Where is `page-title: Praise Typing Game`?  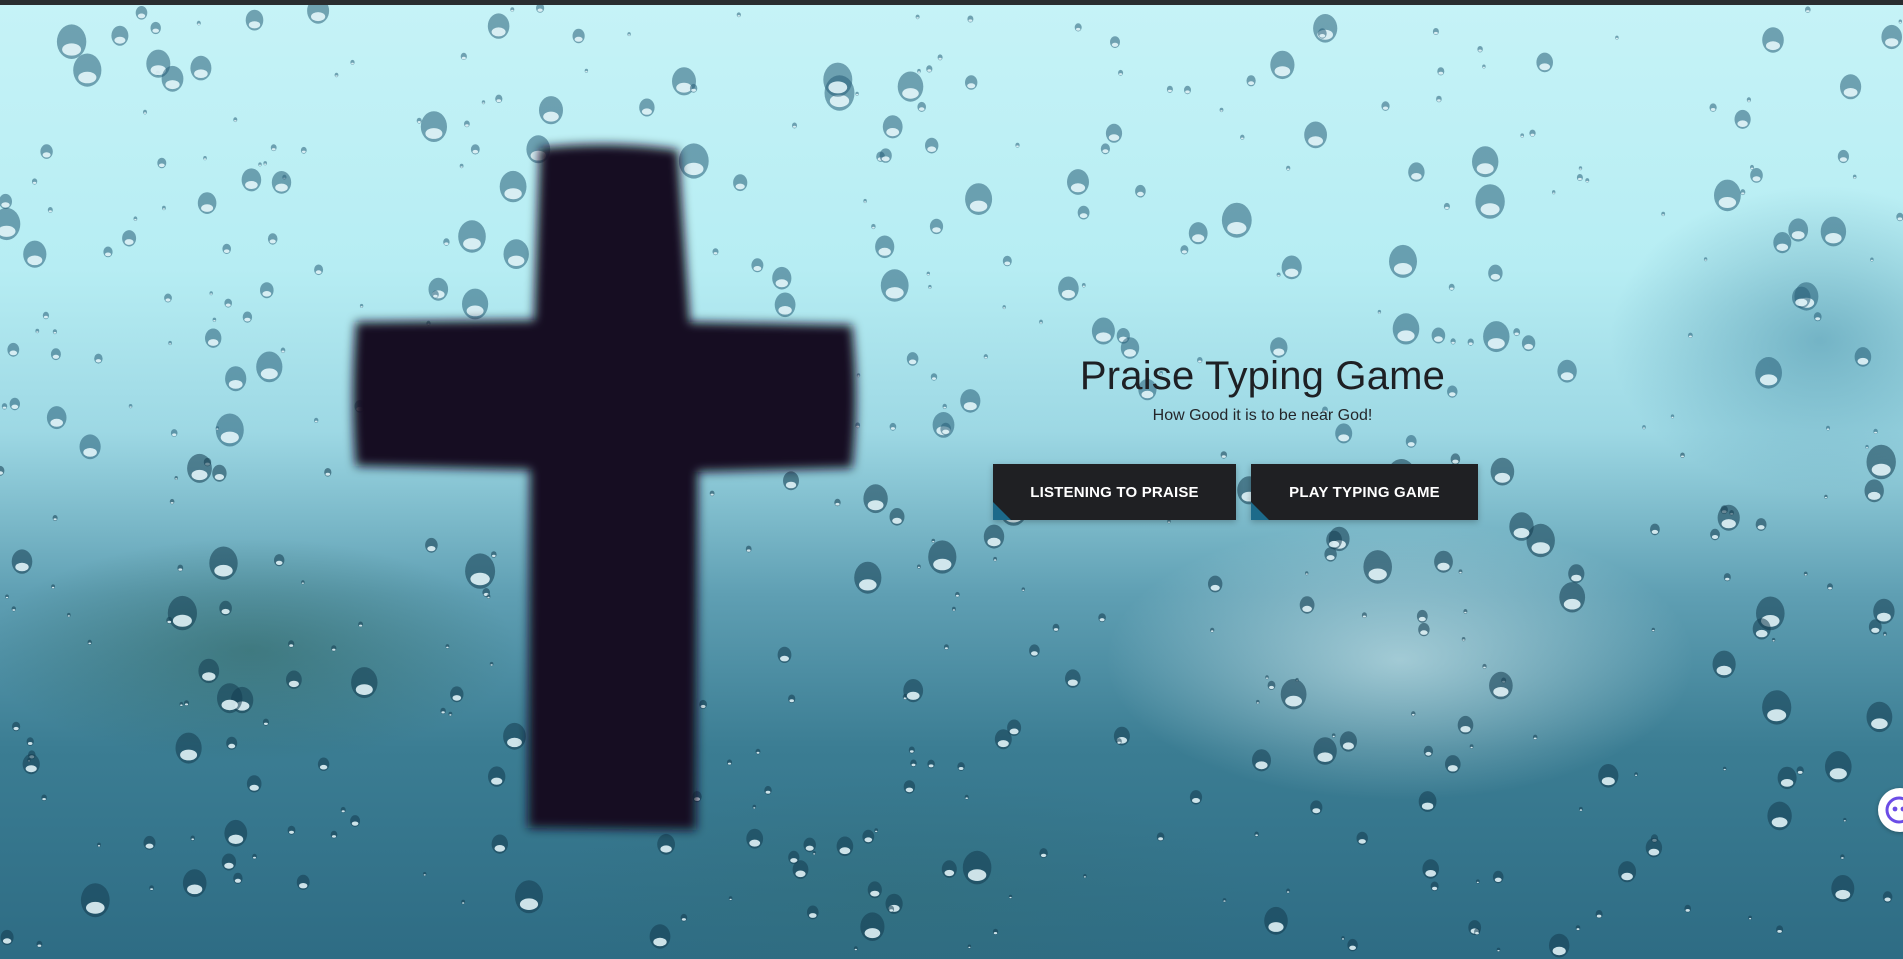
page-title: Praise Typing Game is located at coordinates (1262, 376).